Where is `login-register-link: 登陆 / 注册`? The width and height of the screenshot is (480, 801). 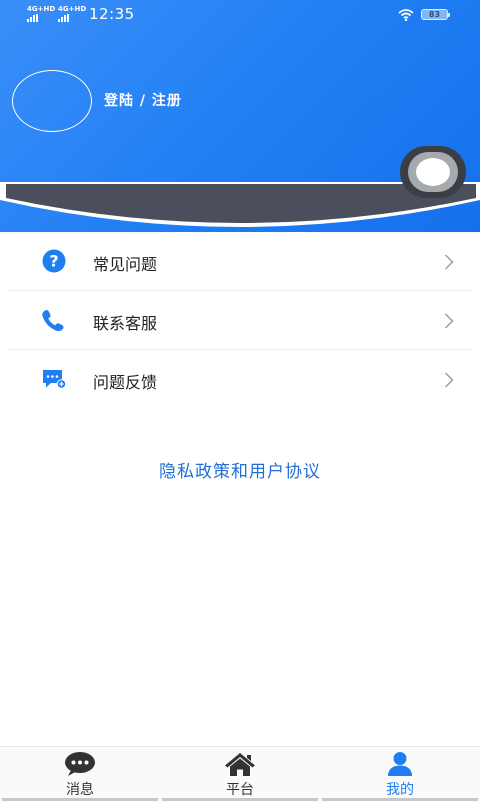
login-register-link: 登陆 / 注册 is located at coordinates (143, 100).